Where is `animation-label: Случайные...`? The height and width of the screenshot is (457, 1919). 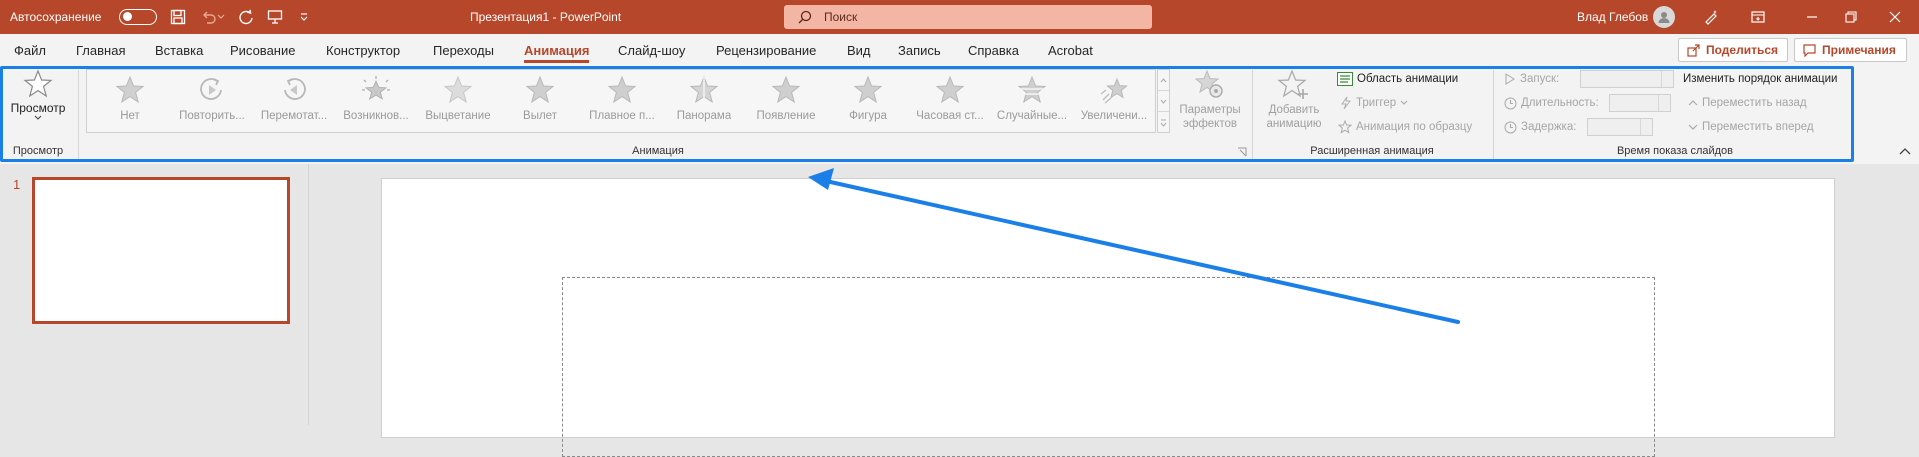
animation-label: Случайные... is located at coordinates (1032, 116).